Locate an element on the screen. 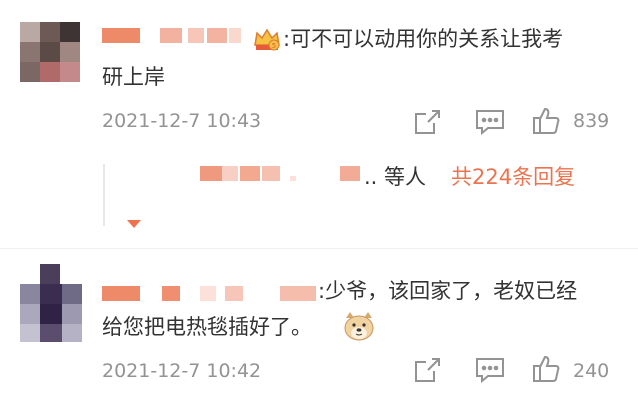 The height and width of the screenshot is (404, 638). comment-text-line2: 研上岸 is located at coordinates (133, 77).